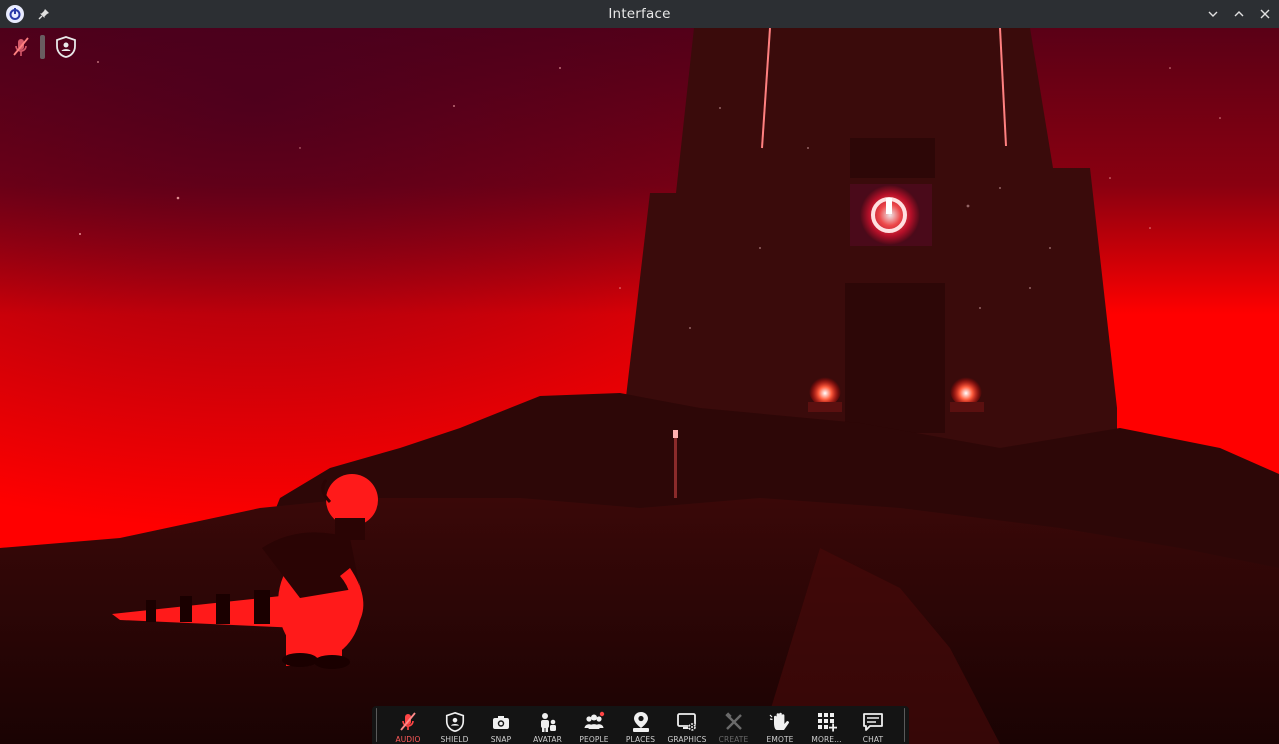 The image size is (1279, 744). I want to click on shield-icon, so click(455, 722).